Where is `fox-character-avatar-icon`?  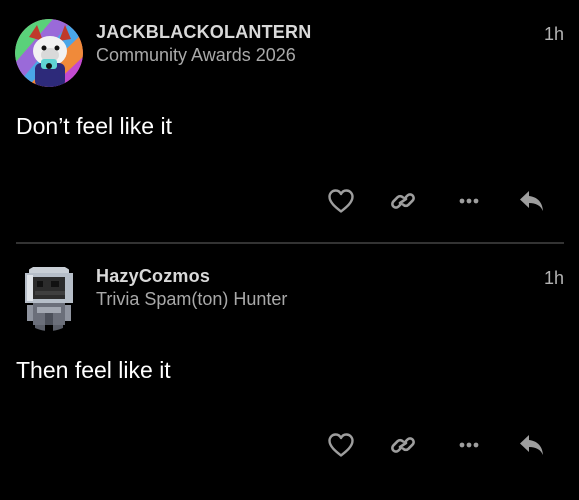
fox-character-avatar-icon is located at coordinates (49, 53).